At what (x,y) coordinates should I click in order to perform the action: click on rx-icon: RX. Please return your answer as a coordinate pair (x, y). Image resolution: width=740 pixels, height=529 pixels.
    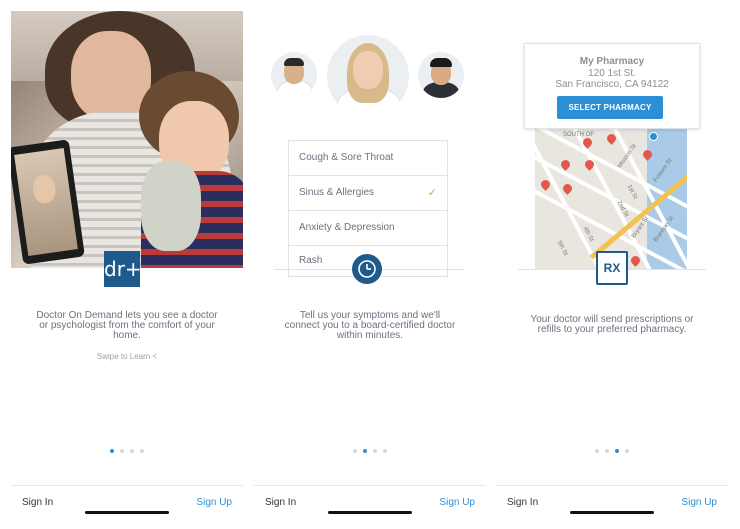
    Looking at the image, I should click on (612, 268).